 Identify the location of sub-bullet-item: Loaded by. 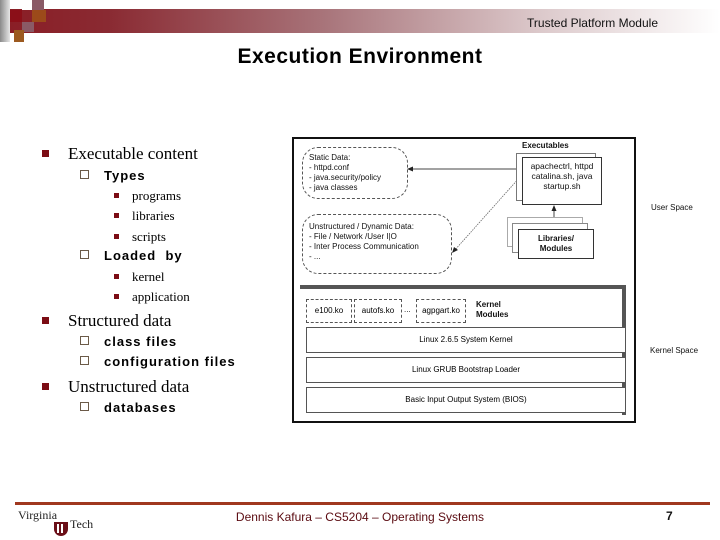
(131, 255).